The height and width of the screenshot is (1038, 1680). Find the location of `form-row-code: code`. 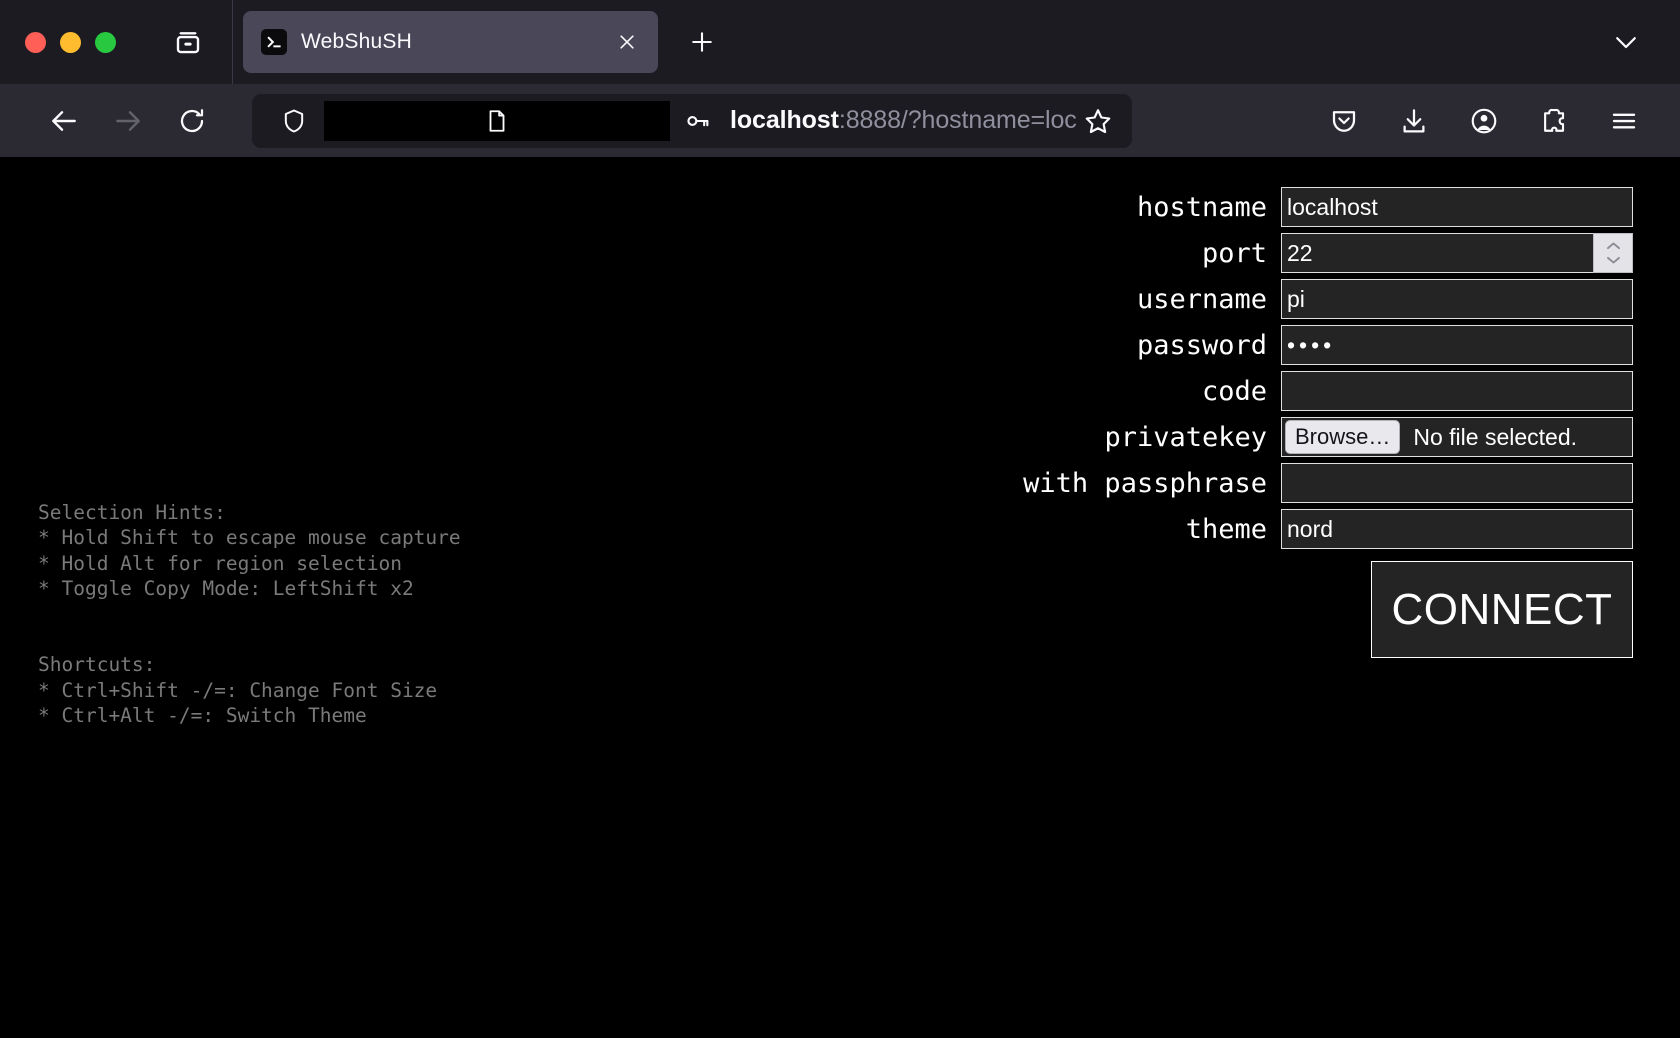

form-row-code: code is located at coordinates (1316, 391).